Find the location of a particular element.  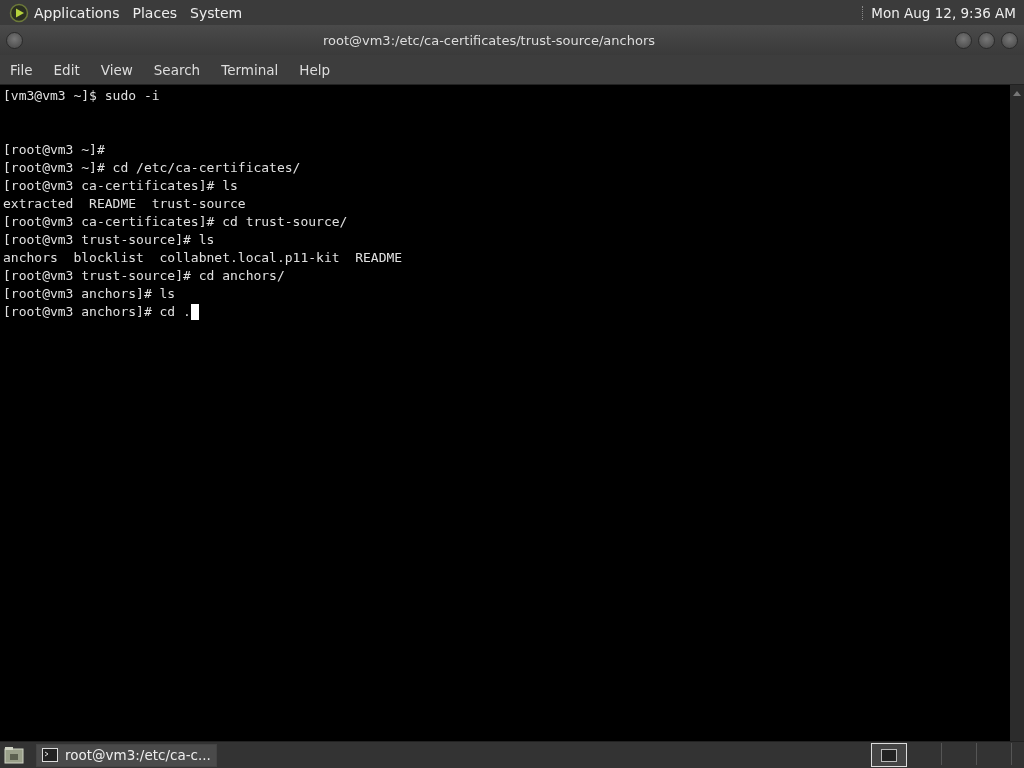

terminal-line: [root@vm3 anchors]# ls is located at coordinates (89, 294).